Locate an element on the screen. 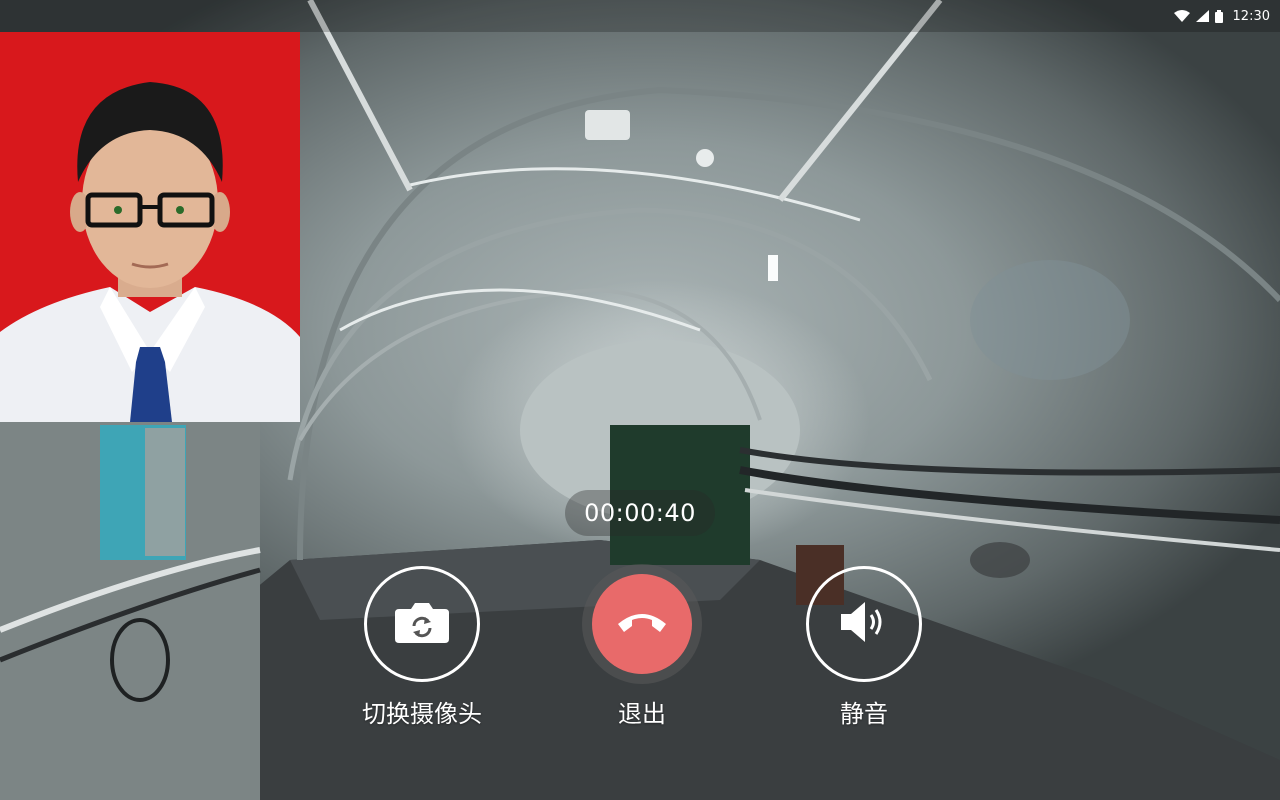  phone-hangup-icon is located at coordinates (642, 624).